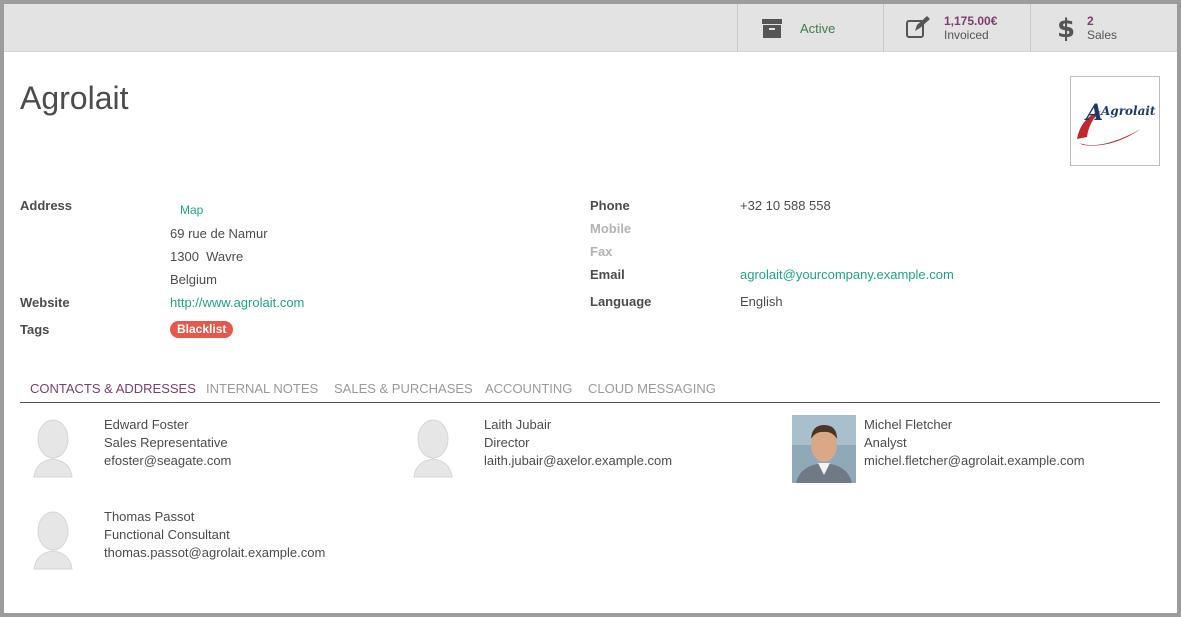 Image resolution: width=1181 pixels, height=617 pixels. I want to click on partner-name: Agrolait, so click(74, 98).